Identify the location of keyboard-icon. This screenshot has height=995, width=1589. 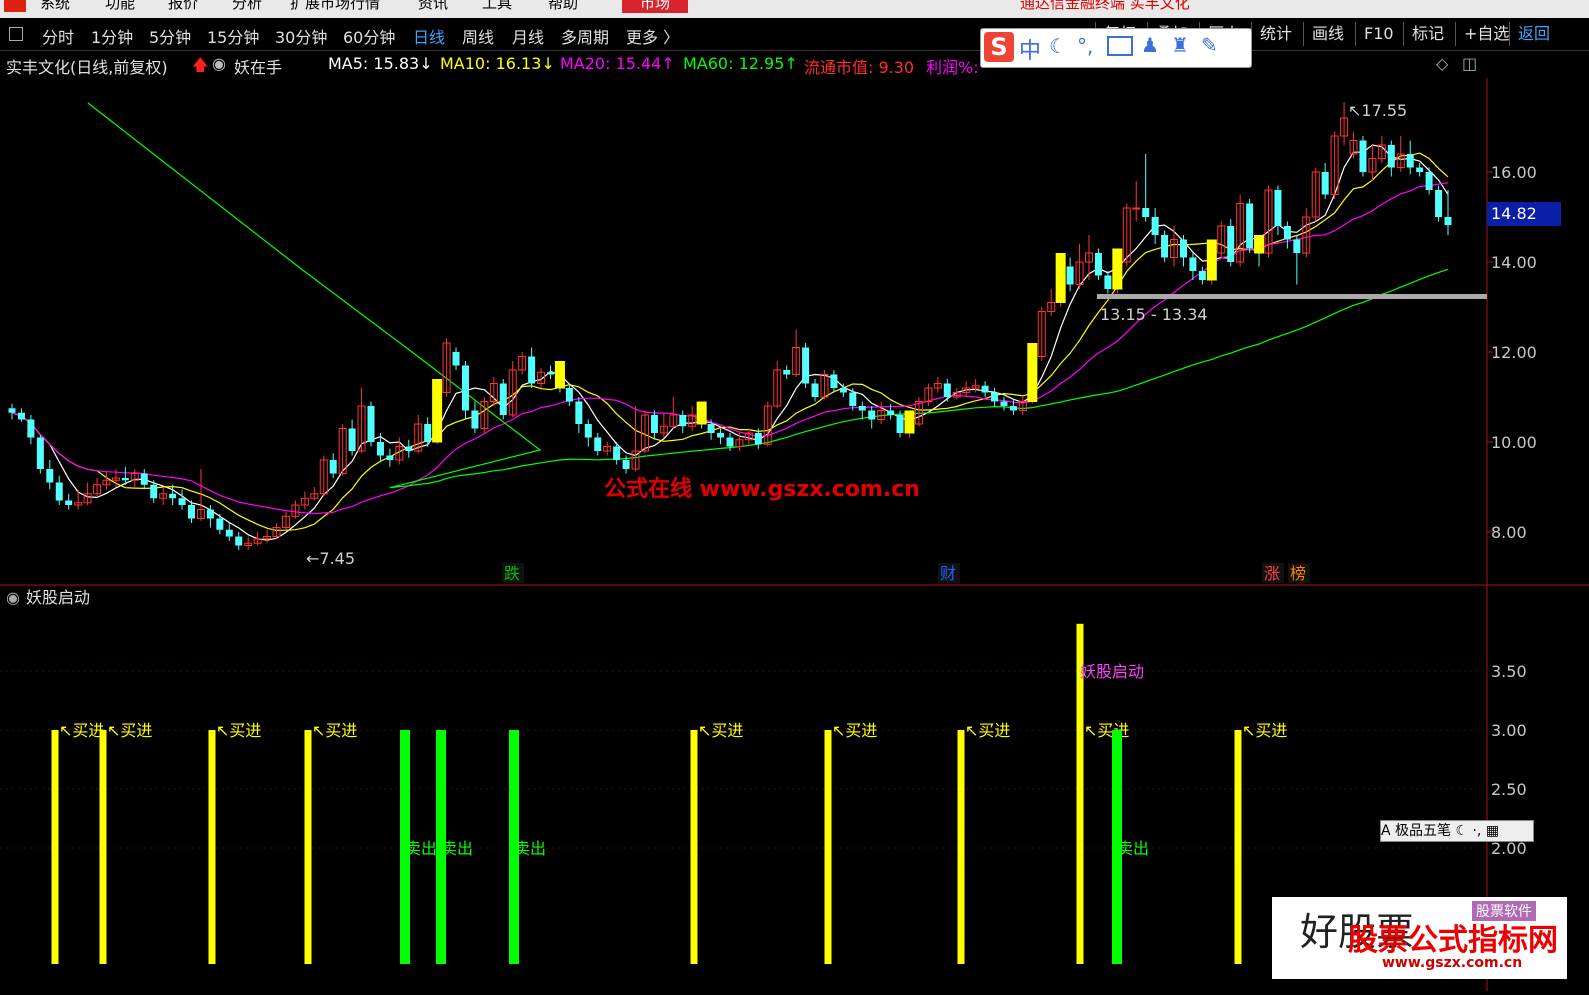
(1120, 46).